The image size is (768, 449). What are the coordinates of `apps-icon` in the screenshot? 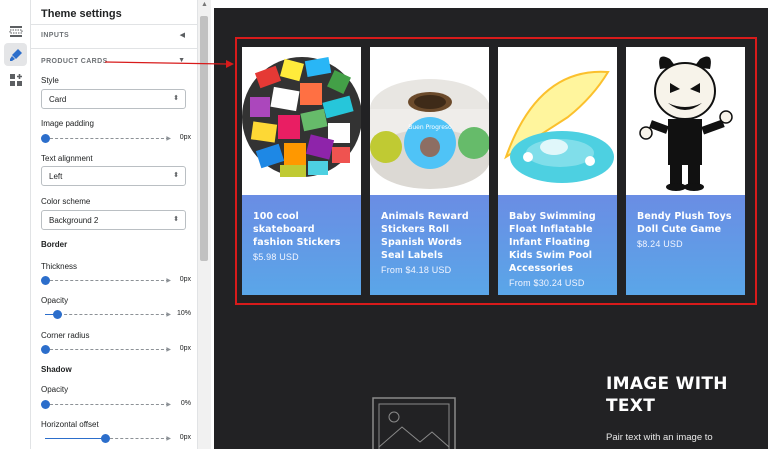 It's located at (15, 79).